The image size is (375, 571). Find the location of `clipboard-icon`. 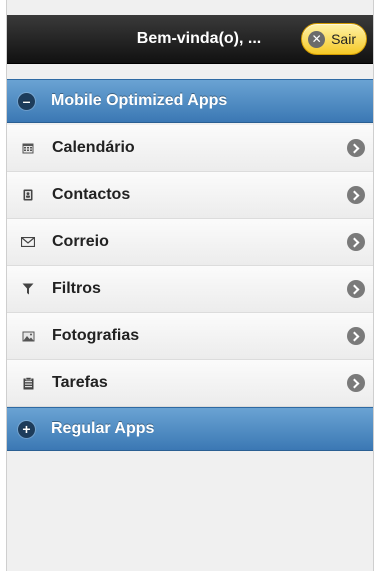

clipboard-icon is located at coordinates (28, 383).